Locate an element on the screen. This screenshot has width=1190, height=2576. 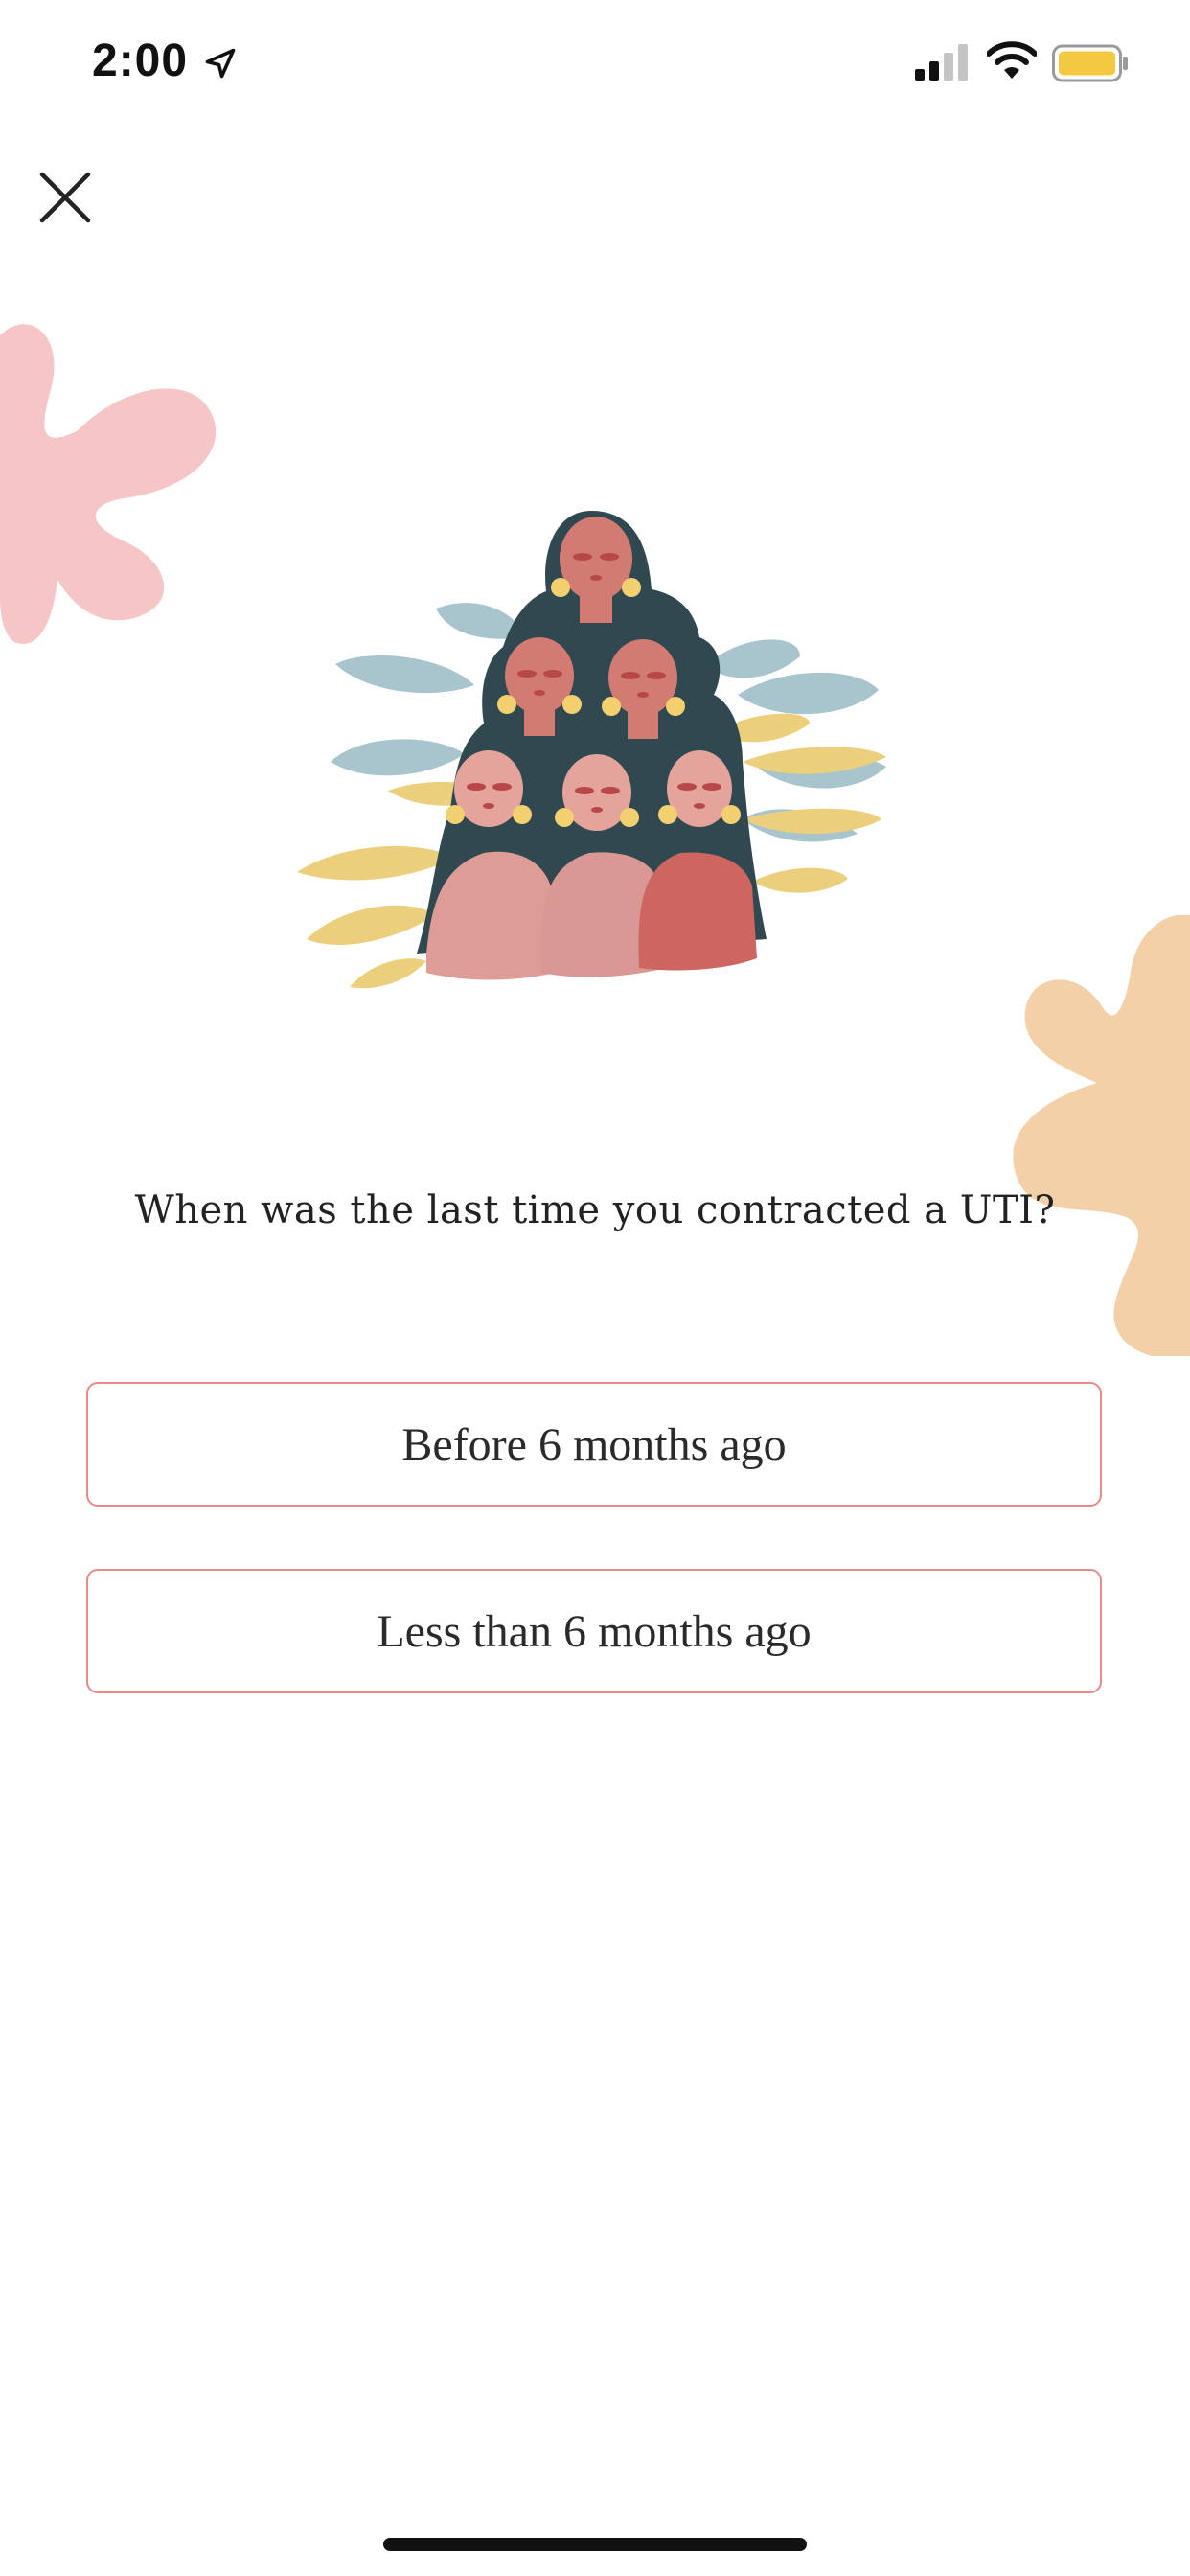
close-button is located at coordinates (65, 197).